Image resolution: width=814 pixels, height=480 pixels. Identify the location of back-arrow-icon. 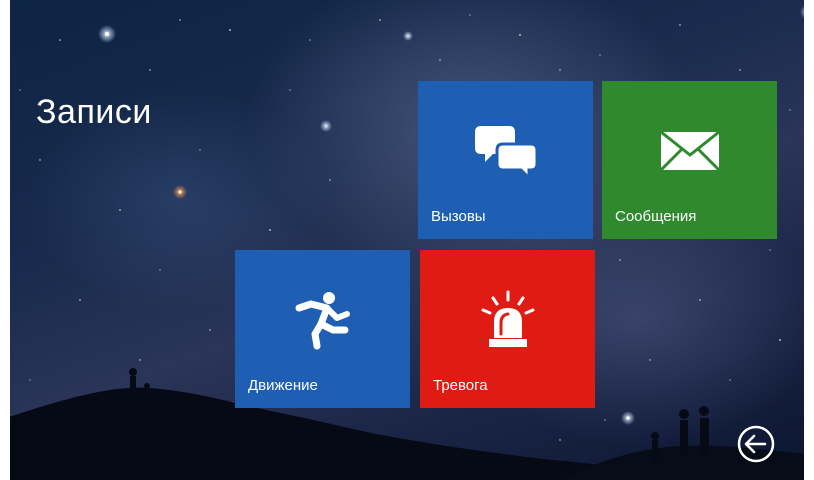
(756, 444).